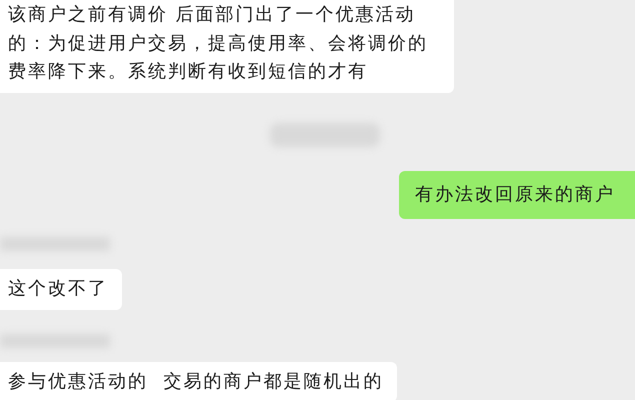 This screenshot has height=400, width=635. Describe the element at coordinates (61, 289) in the screenshot. I see `message-bubble: 这个改不了` at that location.